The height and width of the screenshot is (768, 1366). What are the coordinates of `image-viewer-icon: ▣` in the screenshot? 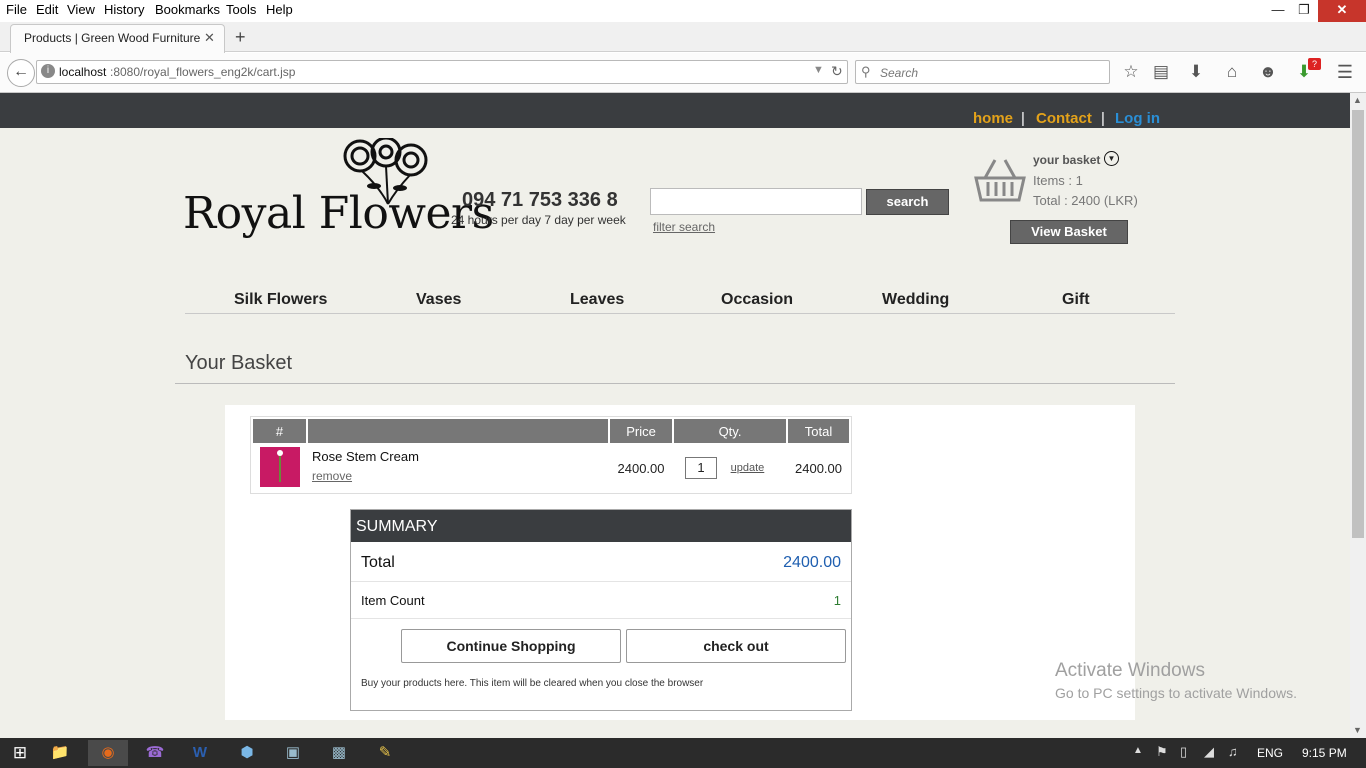 It's located at (293, 753).